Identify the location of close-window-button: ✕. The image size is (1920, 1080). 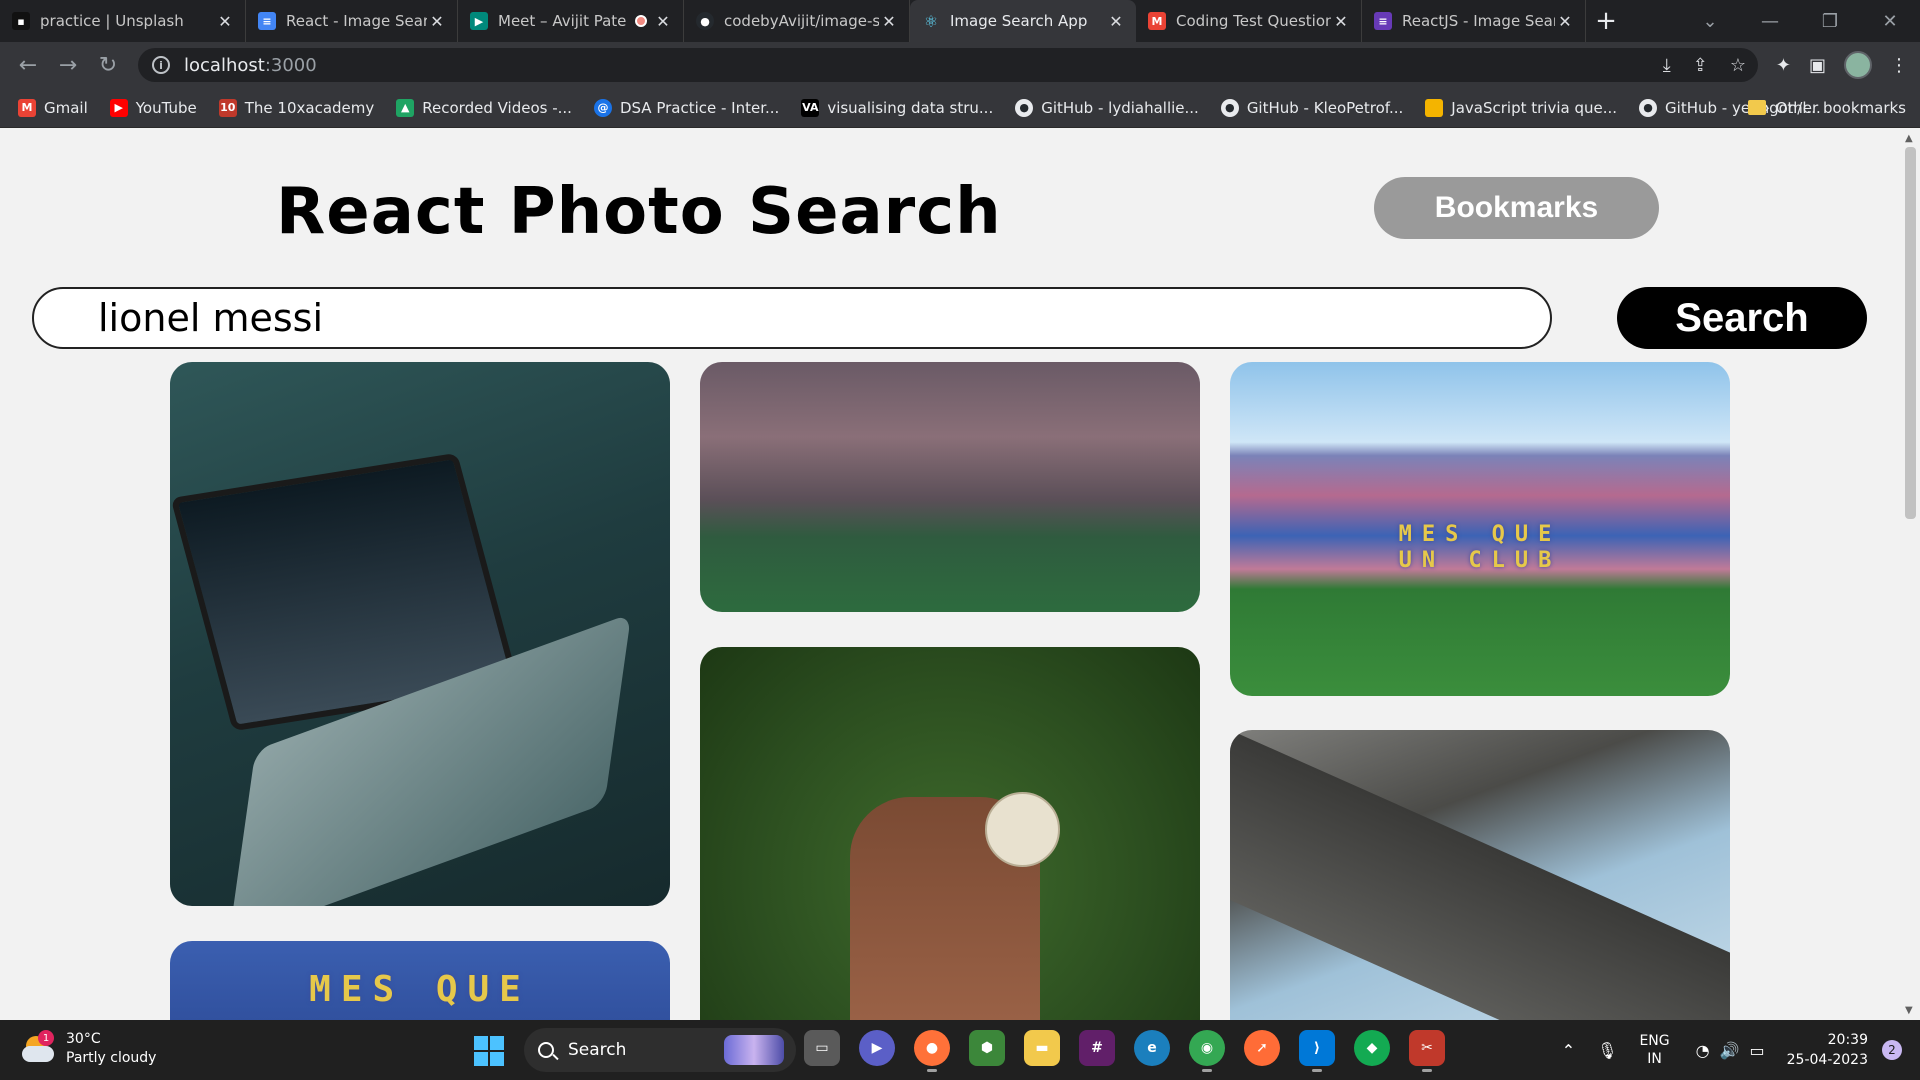
(1890, 21).